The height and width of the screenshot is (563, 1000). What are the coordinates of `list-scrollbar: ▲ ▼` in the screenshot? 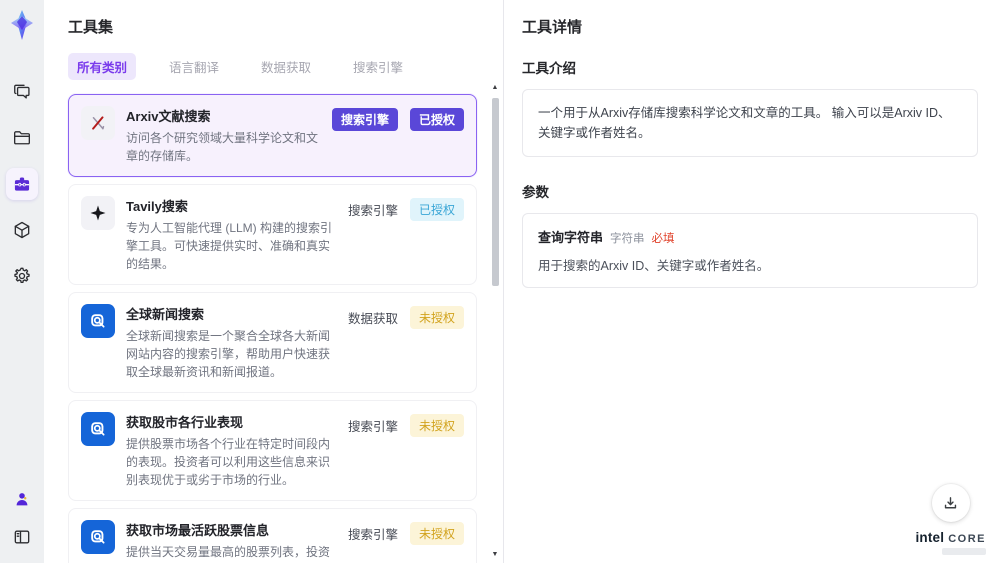 It's located at (495, 321).